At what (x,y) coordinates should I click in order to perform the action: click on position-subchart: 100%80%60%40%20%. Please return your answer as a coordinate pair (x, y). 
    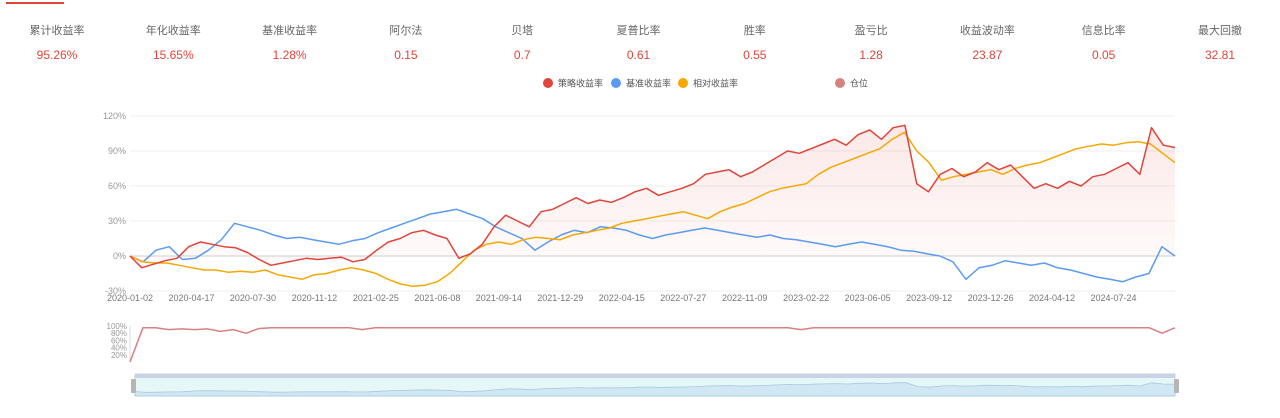
    Looking at the image, I should click on (641, 342).